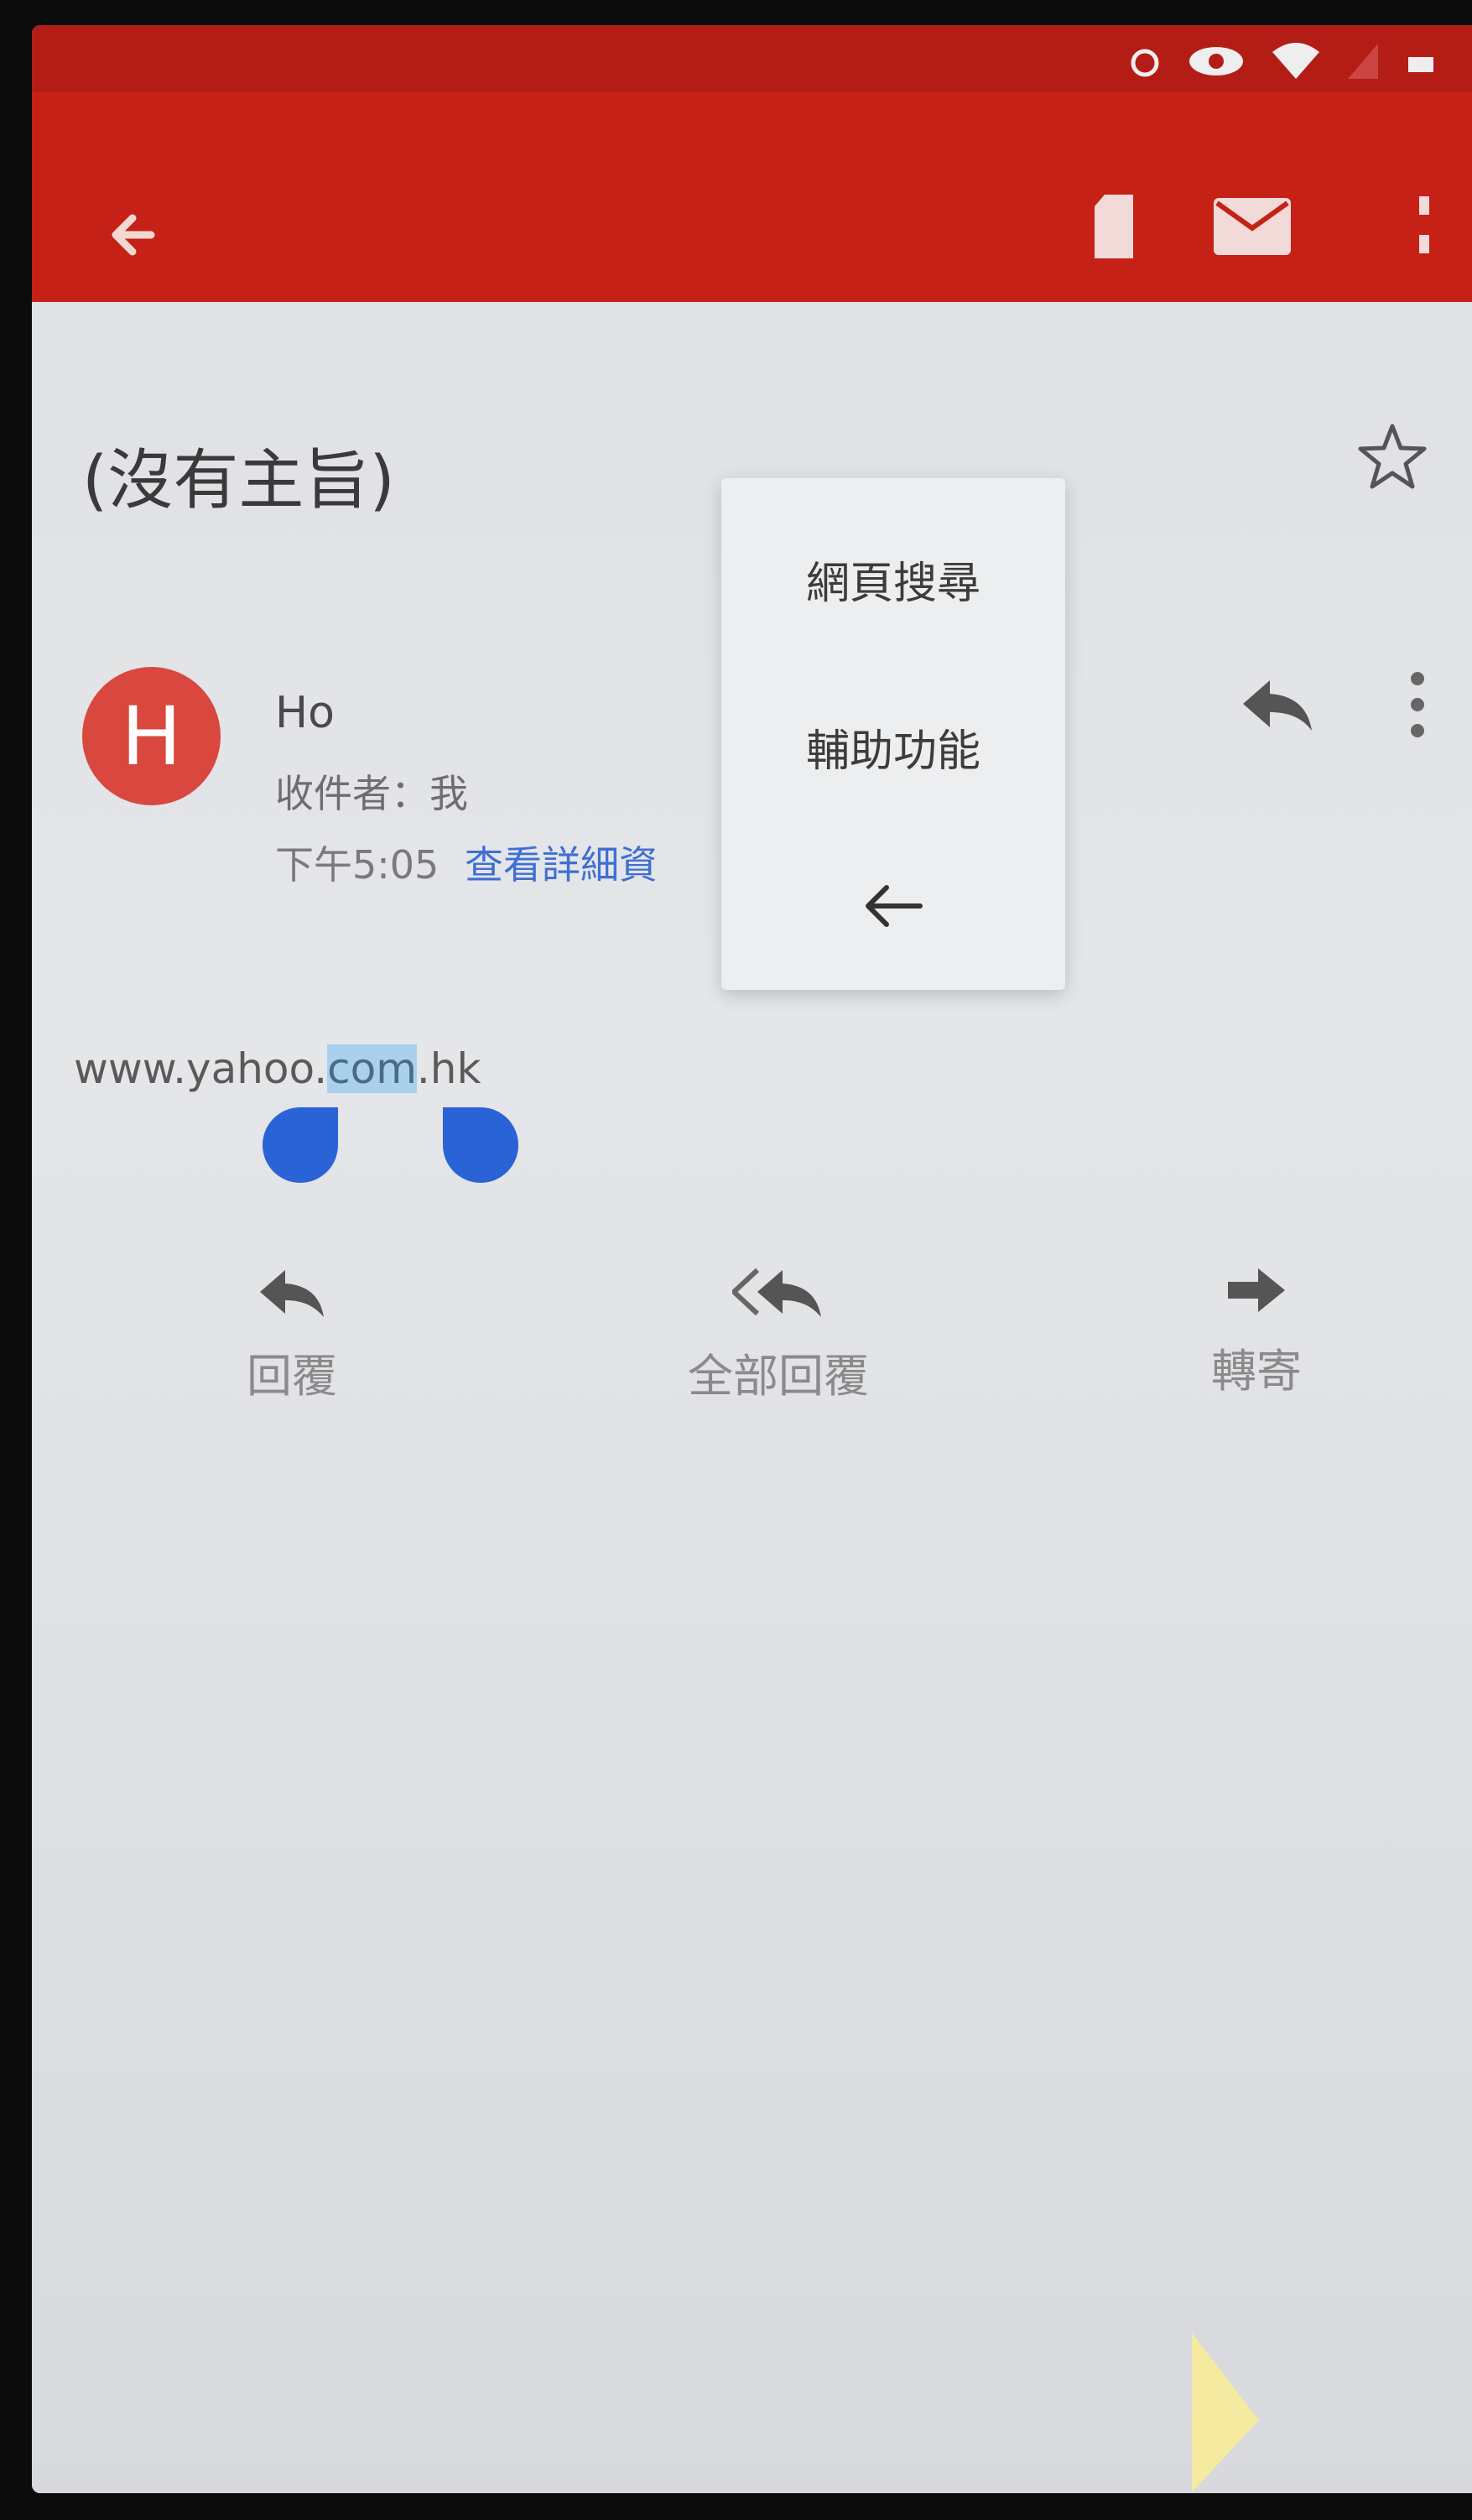  What do you see at coordinates (893, 746) in the screenshot?
I see `menu-item-accessibility: 輔助功能` at bounding box center [893, 746].